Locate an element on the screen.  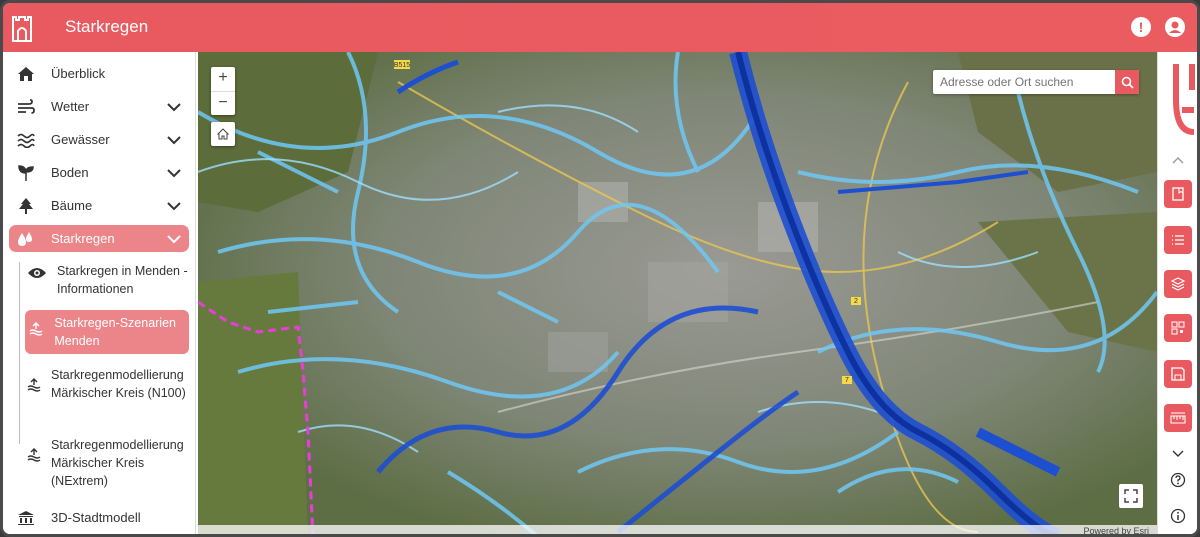
eye-icon is located at coordinates (37, 273).